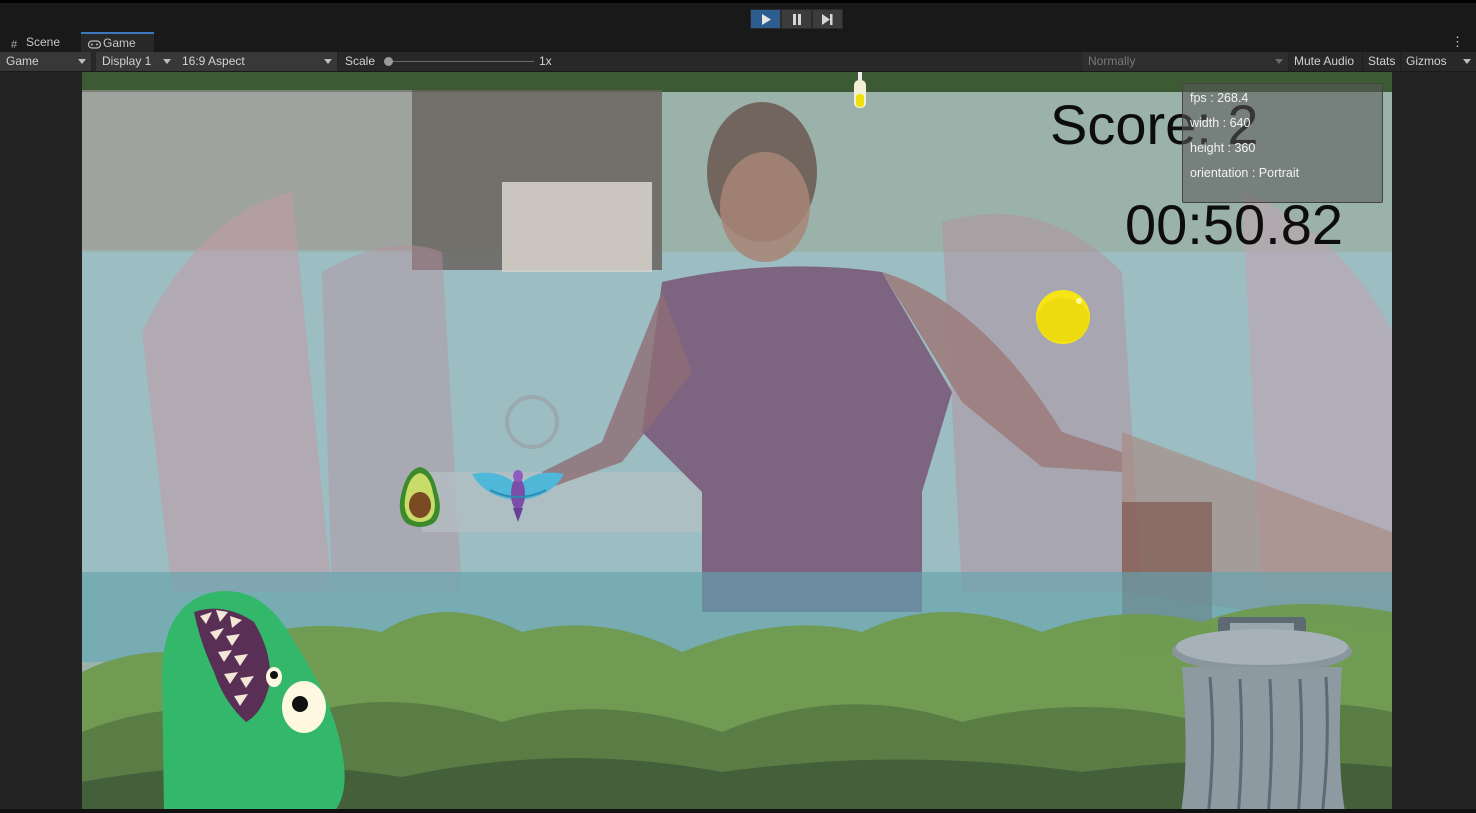 This screenshot has height=813, width=1476. What do you see at coordinates (738, 16) in the screenshot?
I see `top-toolbar` at bounding box center [738, 16].